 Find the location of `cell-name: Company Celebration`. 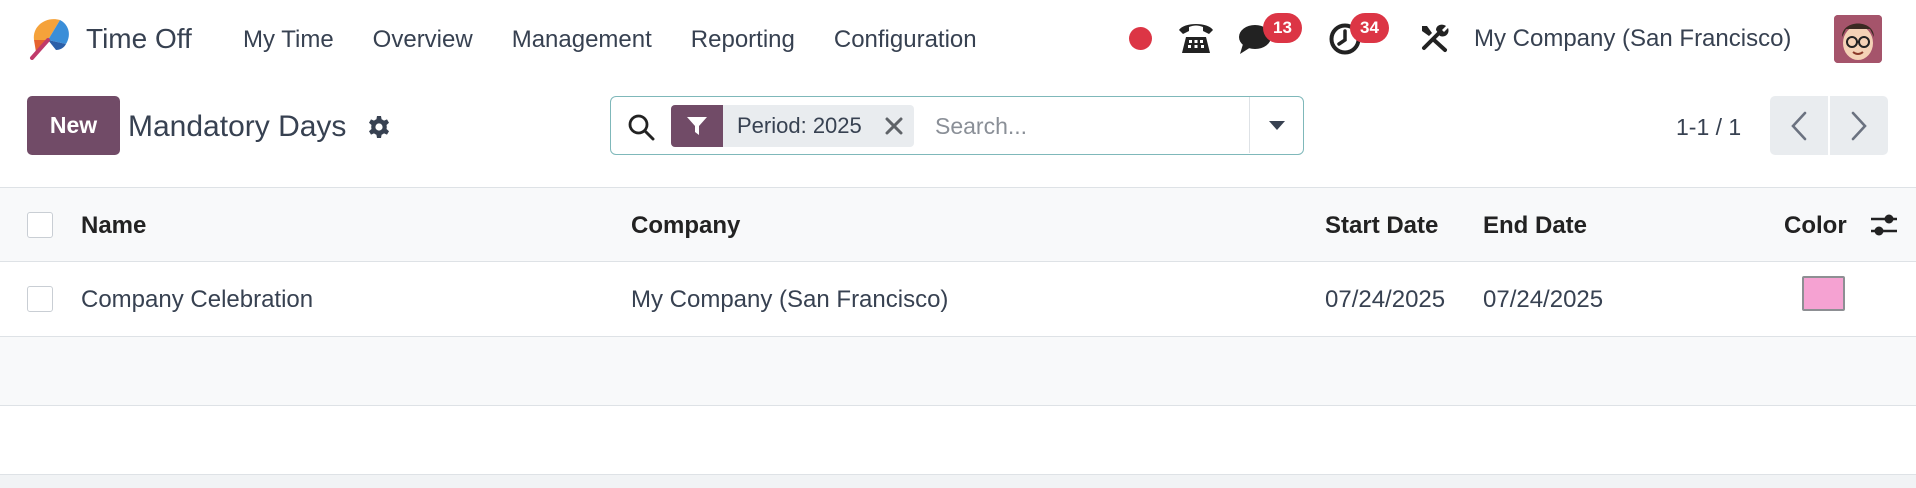

cell-name: Company Celebration is located at coordinates (197, 300).